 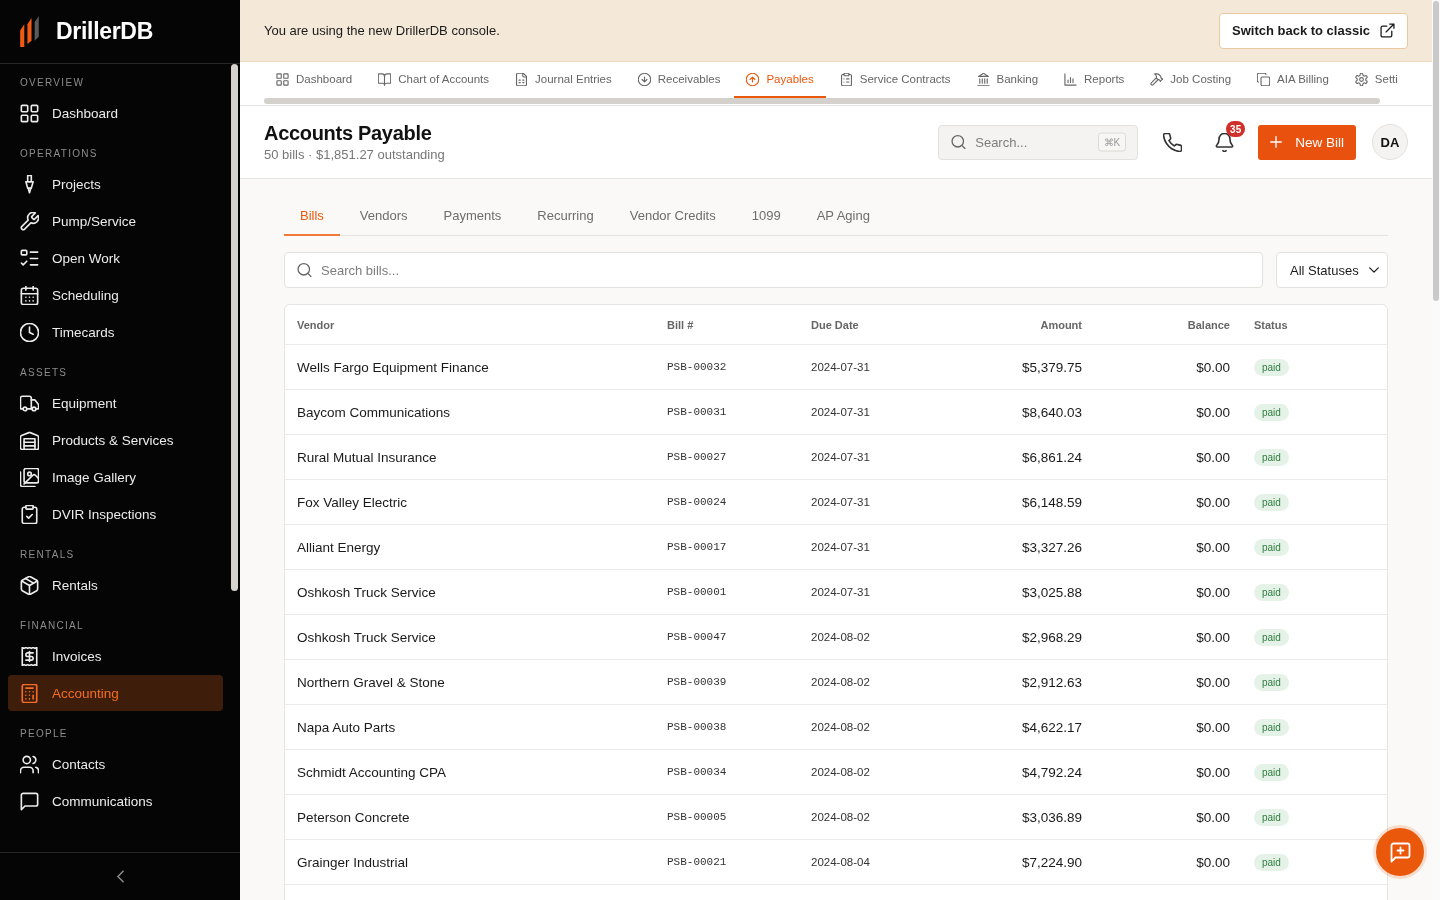 What do you see at coordinates (115, 477) in the screenshot?
I see `sidebar-item: Image Gallery` at bounding box center [115, 477].